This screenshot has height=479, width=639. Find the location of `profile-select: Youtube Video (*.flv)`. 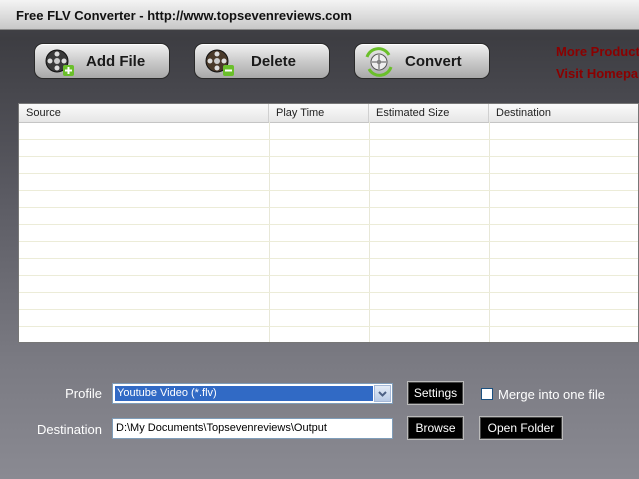

profile-select: Youtube Video (*.flv) is located at coordinates (252, 393).